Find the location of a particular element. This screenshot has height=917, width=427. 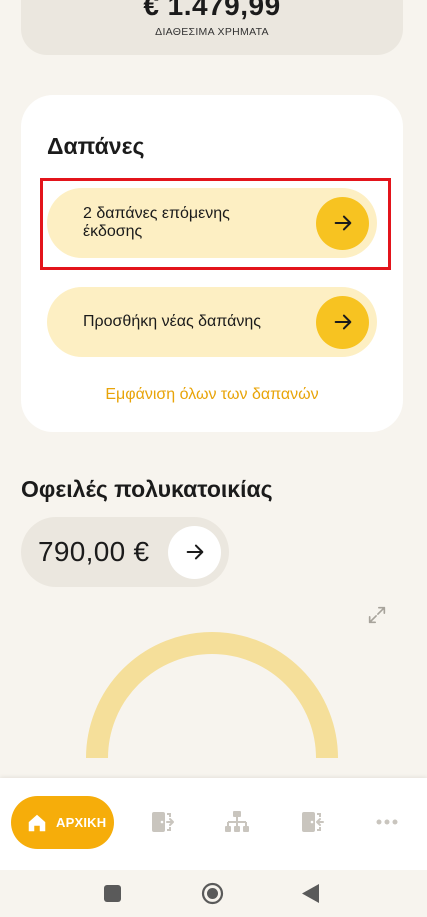

dues-title: Οφειλές πολυκατοικίας is located at coordinates (147, 489).